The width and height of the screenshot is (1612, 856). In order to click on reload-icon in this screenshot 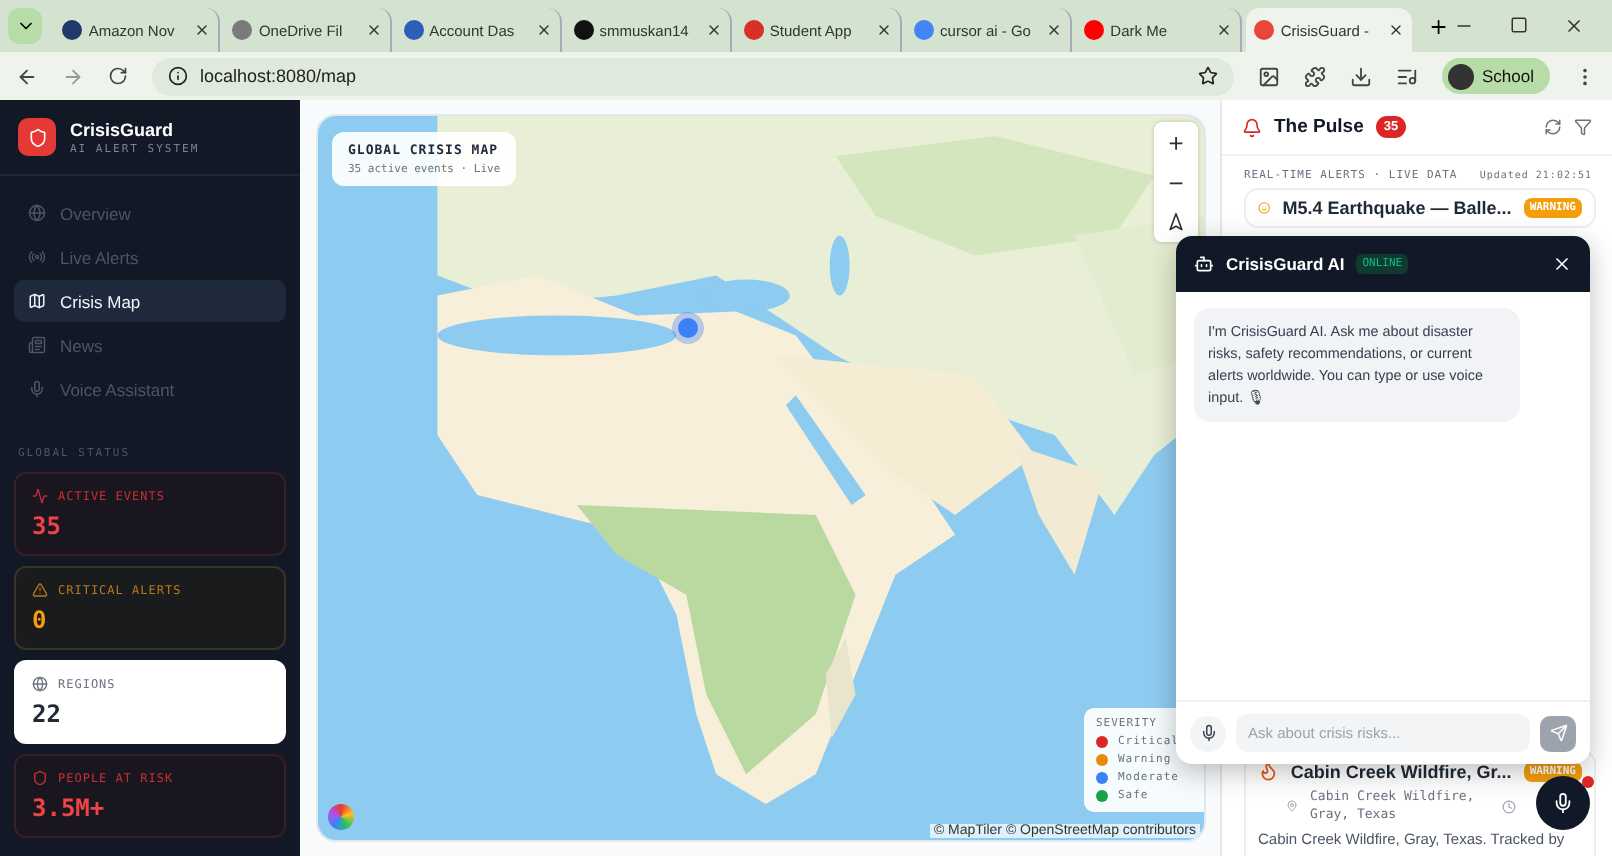, I will do `click(118, 76)`.